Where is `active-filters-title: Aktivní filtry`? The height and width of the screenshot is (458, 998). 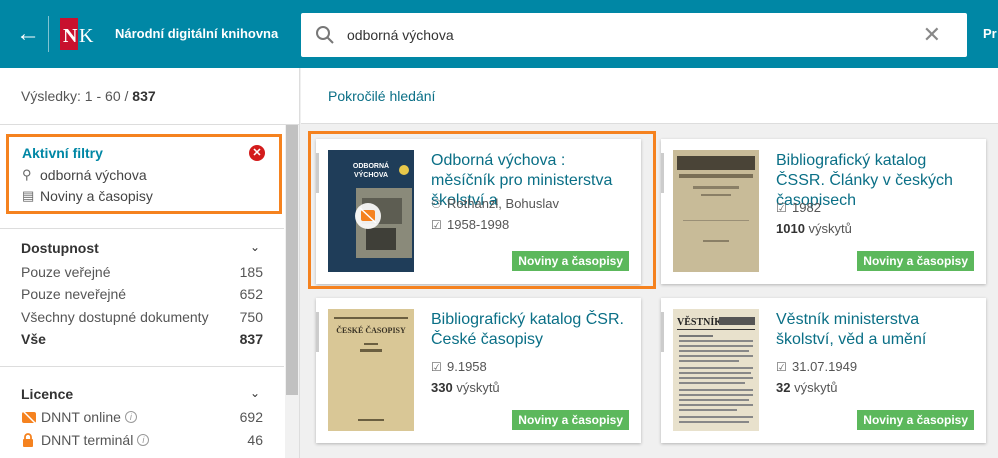 active-filters-title: Aktivní filtry is located at coordinates (62, 153).